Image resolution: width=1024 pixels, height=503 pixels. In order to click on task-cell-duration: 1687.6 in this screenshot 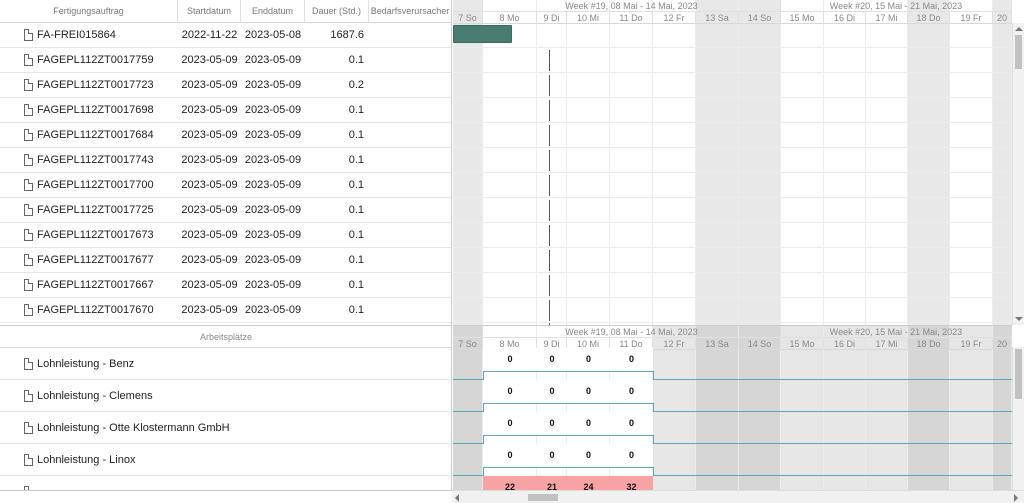, I will do `click(347, 35)`.